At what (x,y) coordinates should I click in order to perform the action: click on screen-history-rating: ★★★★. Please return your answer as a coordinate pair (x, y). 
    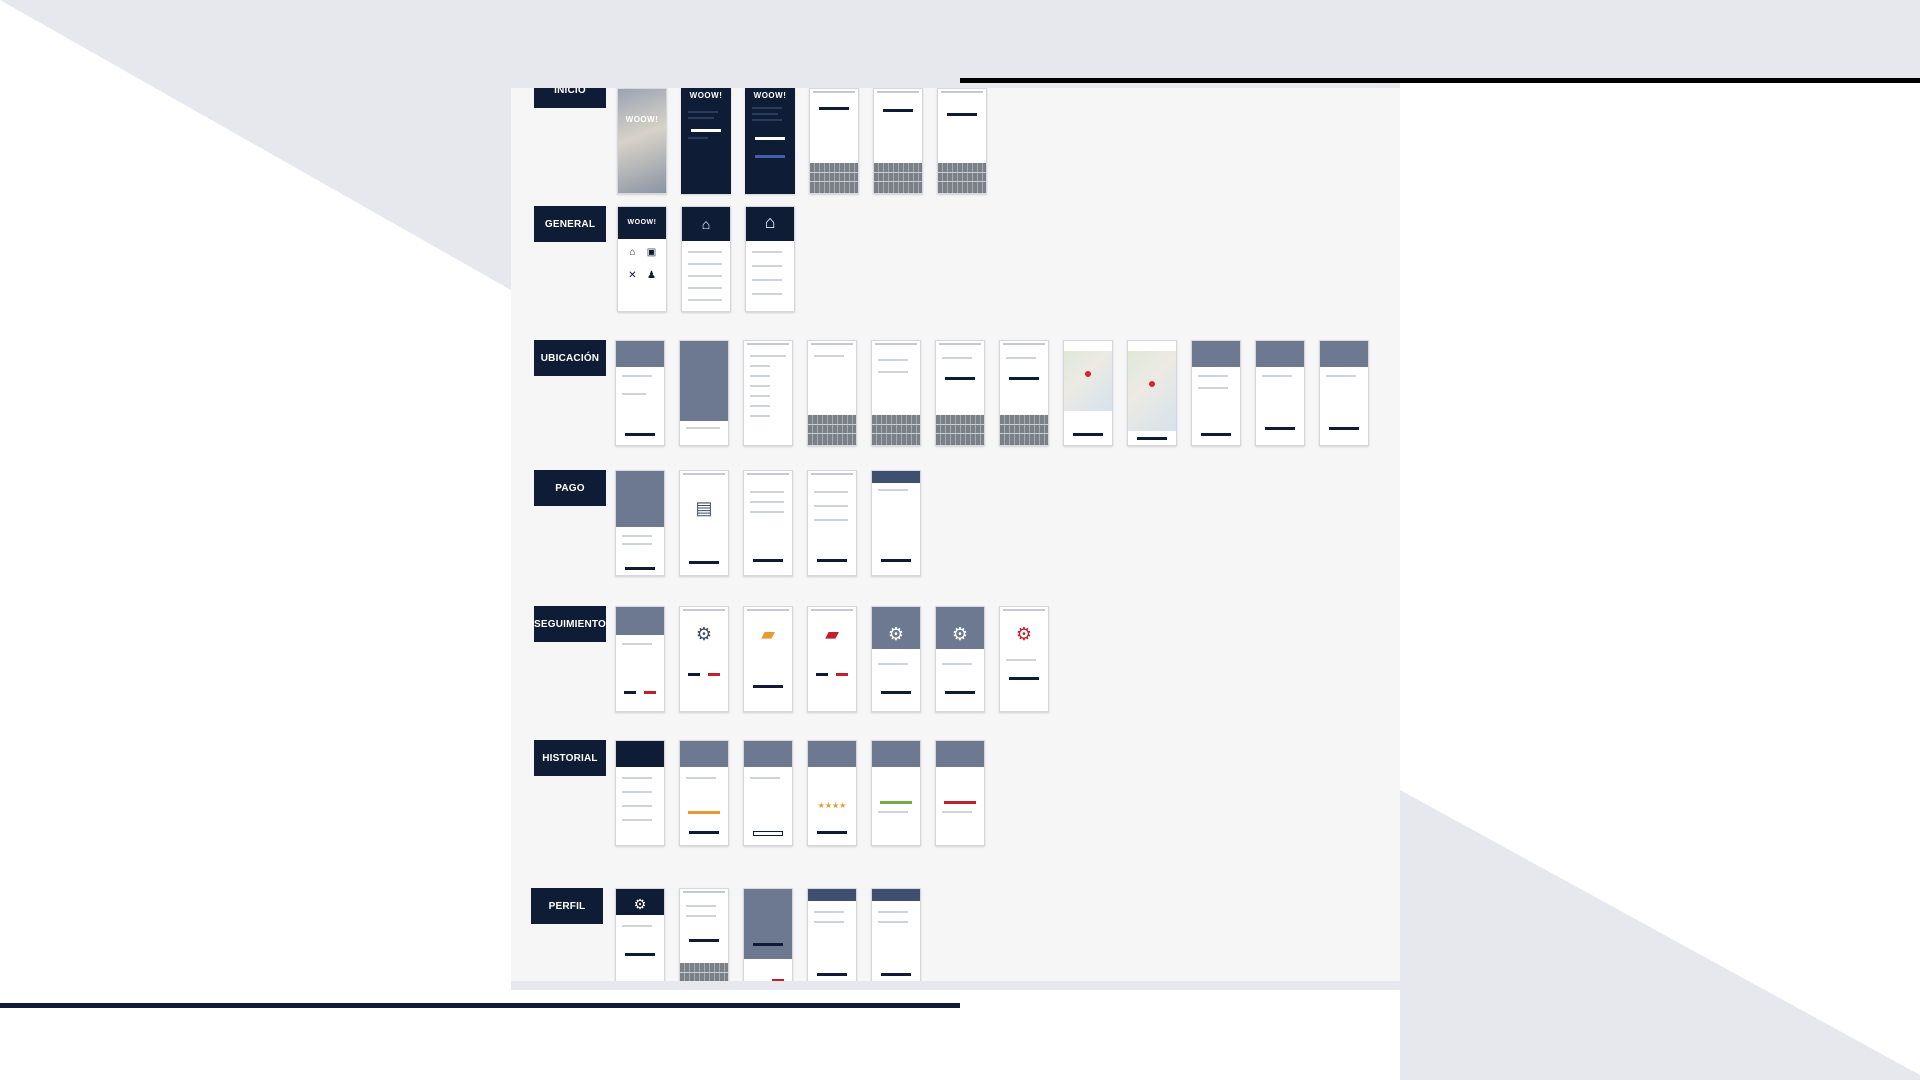
    Looking at the image, I should click on (832, 793).